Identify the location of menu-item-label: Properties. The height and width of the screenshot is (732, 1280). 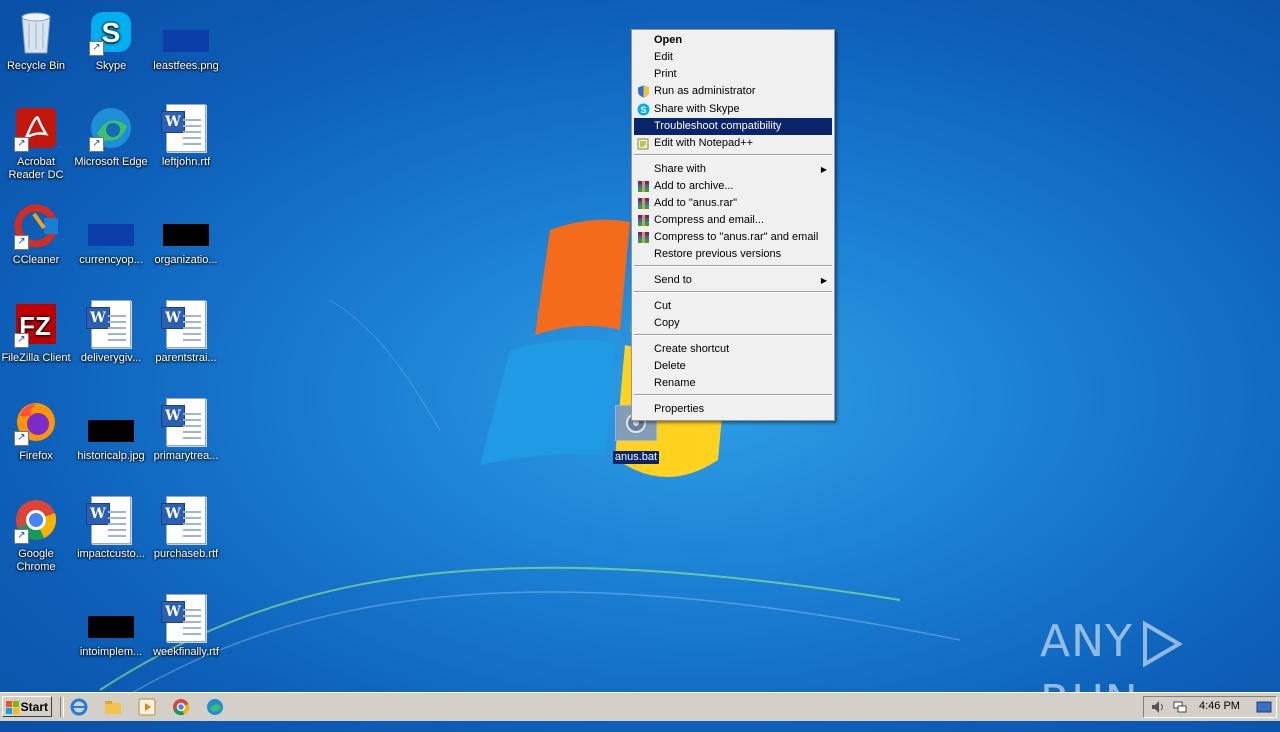
(679, 409).